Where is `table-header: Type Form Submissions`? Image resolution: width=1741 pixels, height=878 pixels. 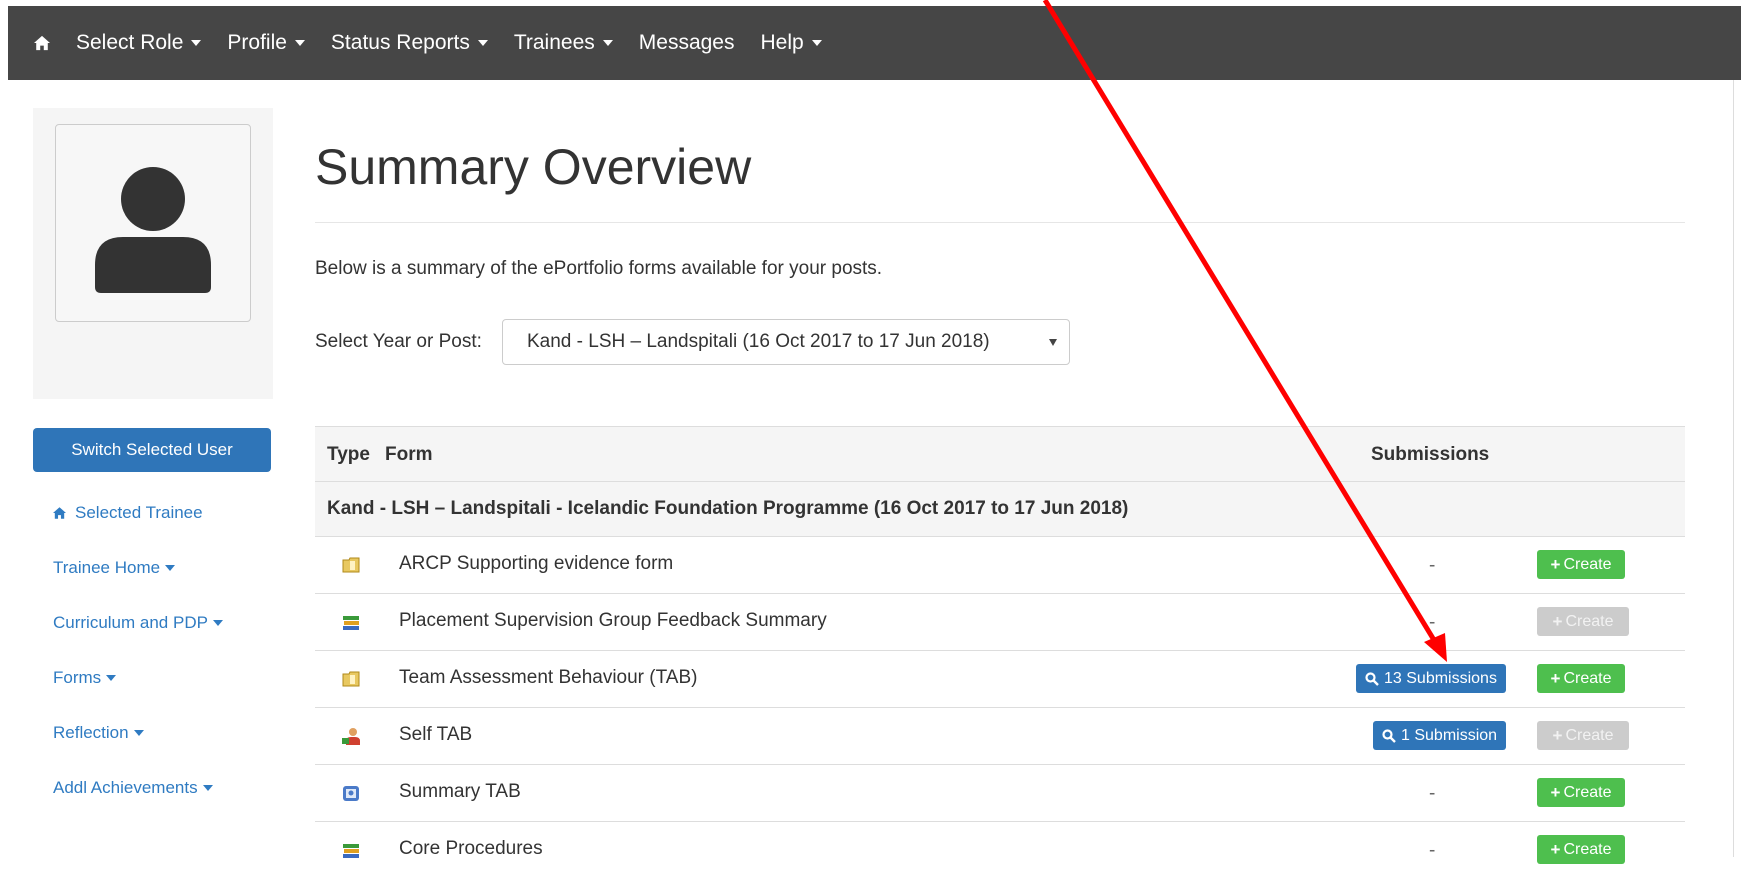 table-header: Type Form Submissions is located at coordinates (1000, 454).